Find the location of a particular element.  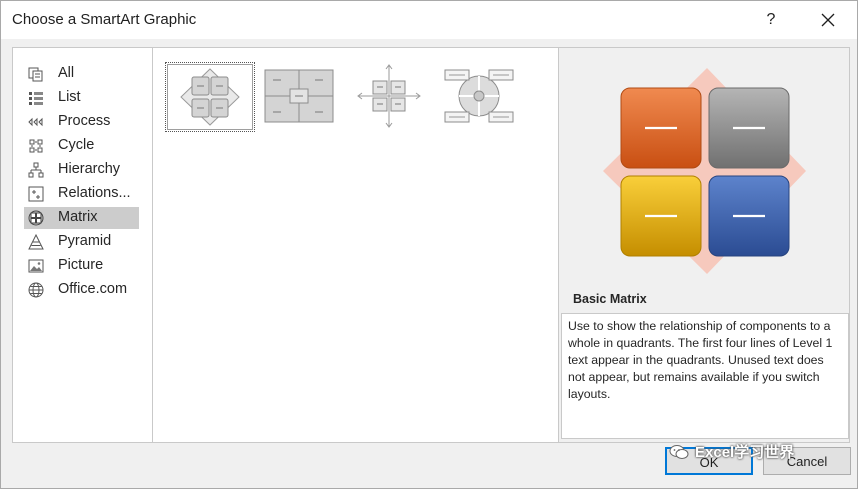

category-process: Process is located at coordinates (81, 122).